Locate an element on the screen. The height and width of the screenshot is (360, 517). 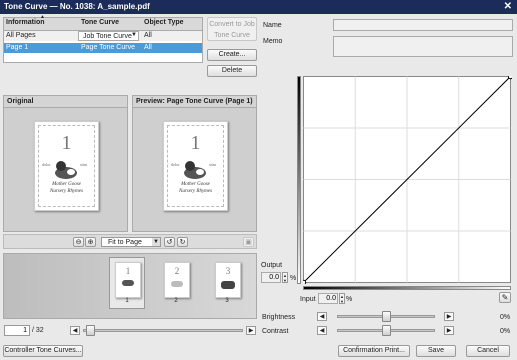
original-page-image: 1 dolor sitm Mother Goose Nursery Rhymes is located at coordinates (66, 166).